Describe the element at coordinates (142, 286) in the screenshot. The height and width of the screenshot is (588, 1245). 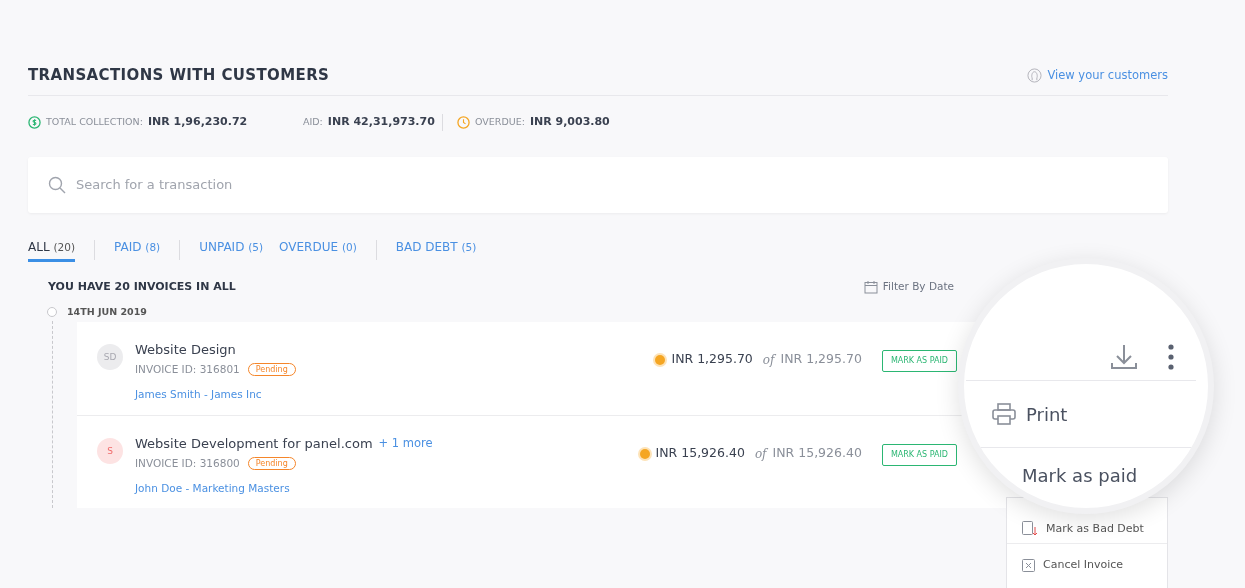
I see `invoice-count-heading: YOU HAVE 20 INVOICES IN ALL` at that location.